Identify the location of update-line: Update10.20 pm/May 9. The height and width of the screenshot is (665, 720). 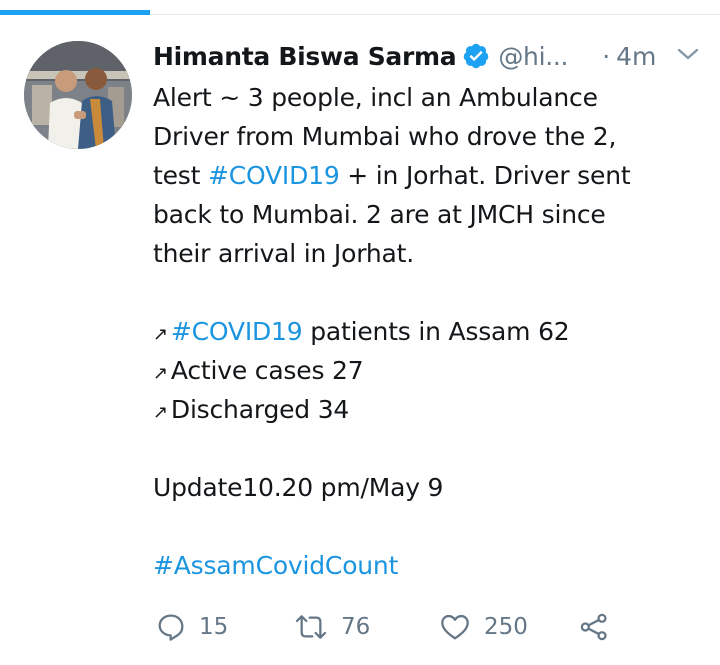
(298, 487).